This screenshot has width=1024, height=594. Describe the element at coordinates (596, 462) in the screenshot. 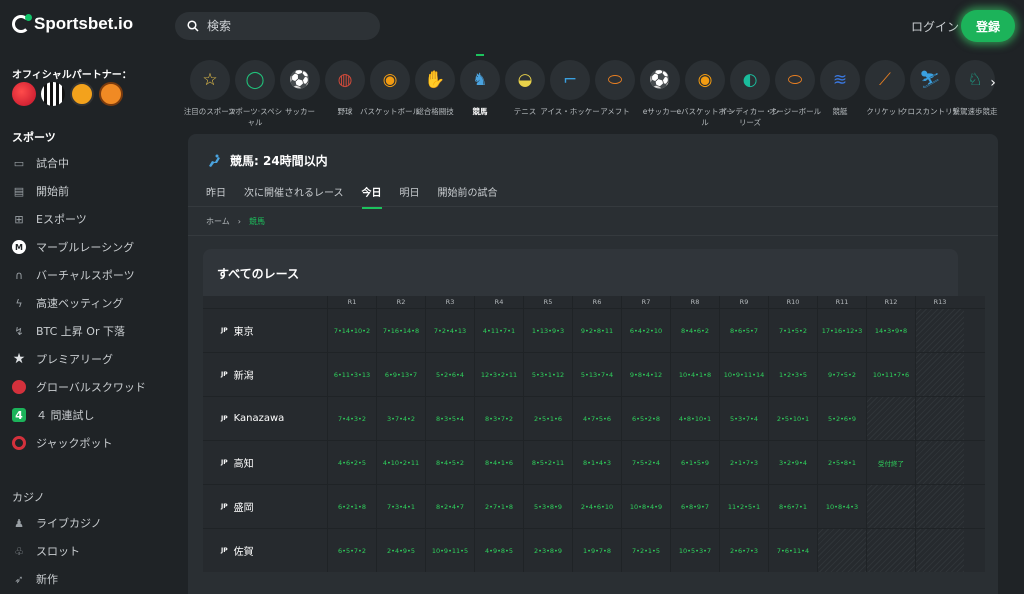

I see `race-result-cell: 8•1•4•3` at that location.